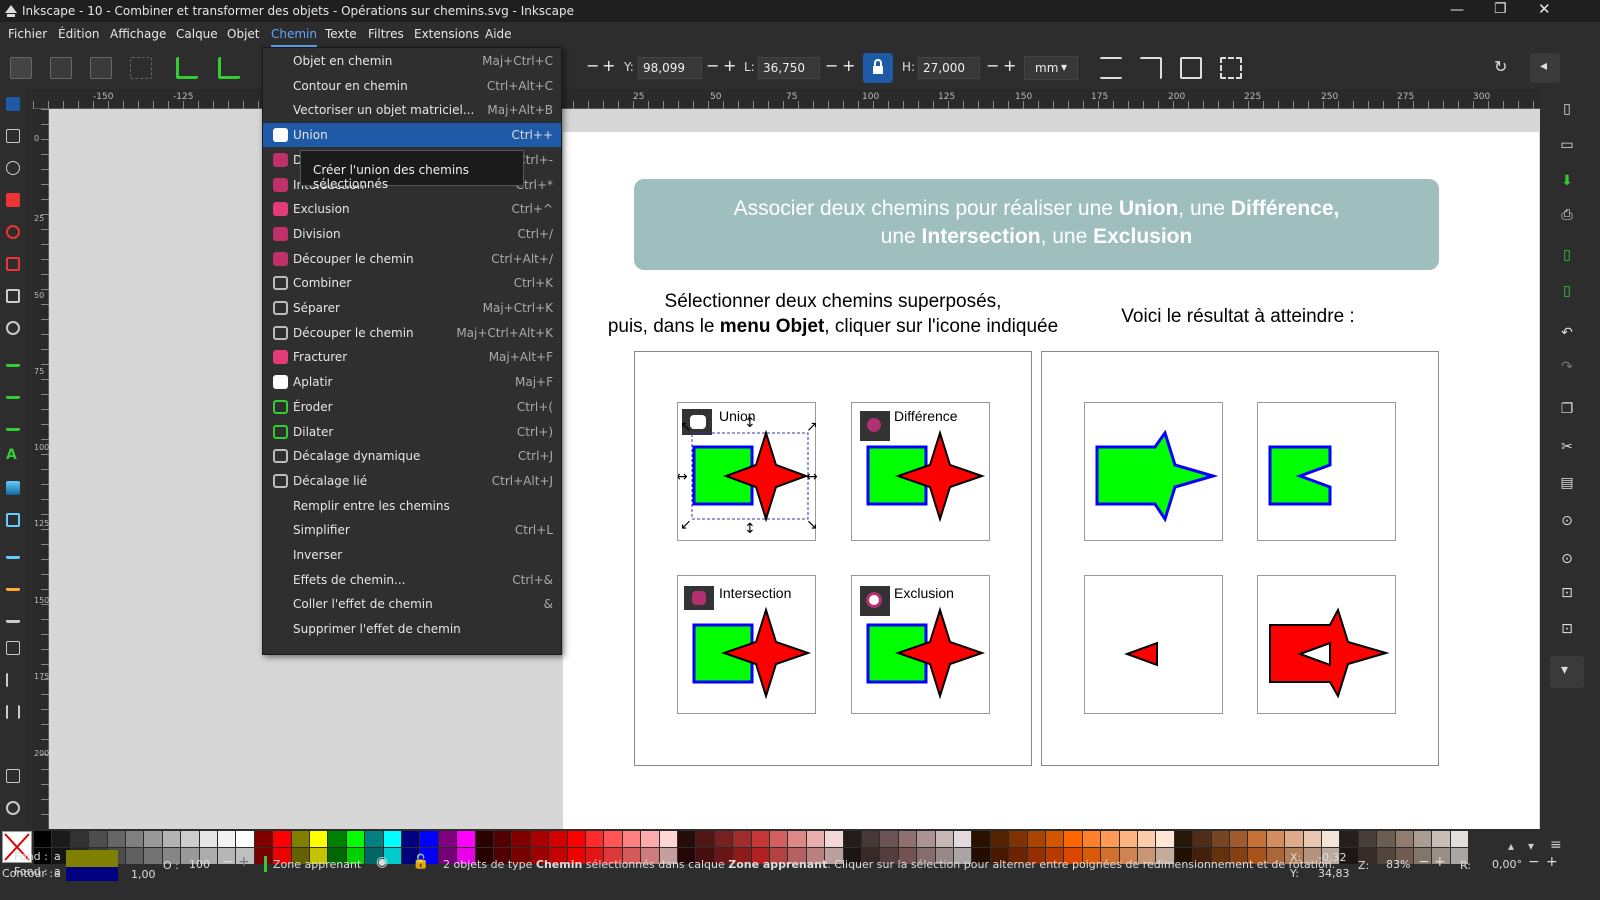 The height and width of the screenshot is (900, 1600). I want to click on eye-icon: ◉, so click(382, 862).